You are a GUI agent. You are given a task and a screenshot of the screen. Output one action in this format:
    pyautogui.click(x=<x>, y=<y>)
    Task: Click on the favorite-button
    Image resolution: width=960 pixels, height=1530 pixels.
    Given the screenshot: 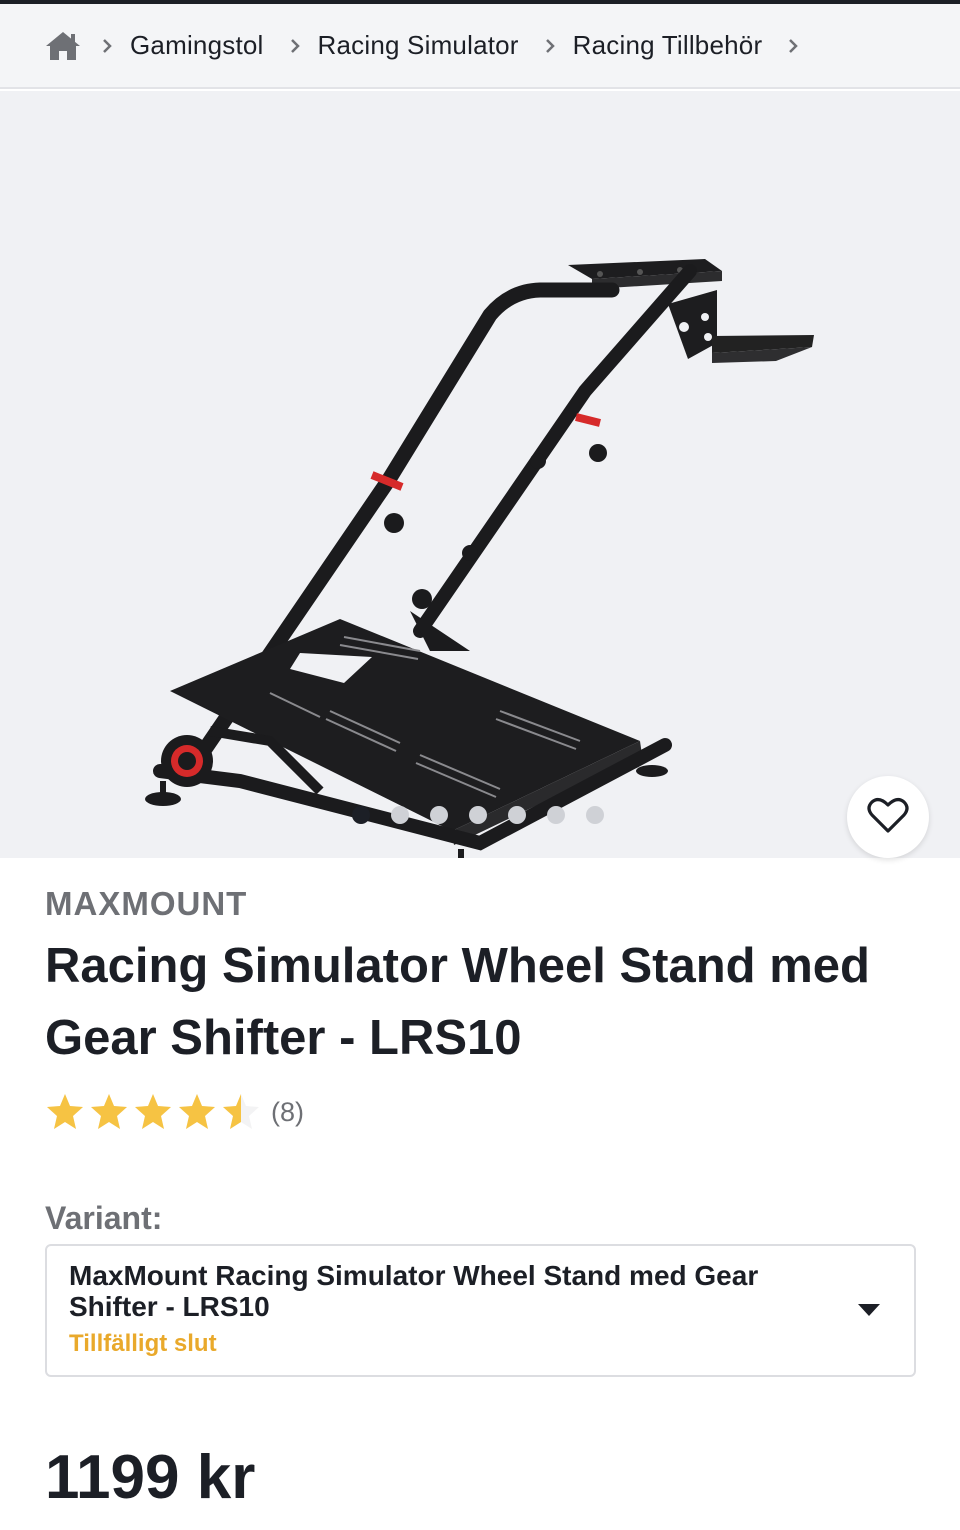 What is the action you would take?
    pyautogui.click(x=888, y=817)
    